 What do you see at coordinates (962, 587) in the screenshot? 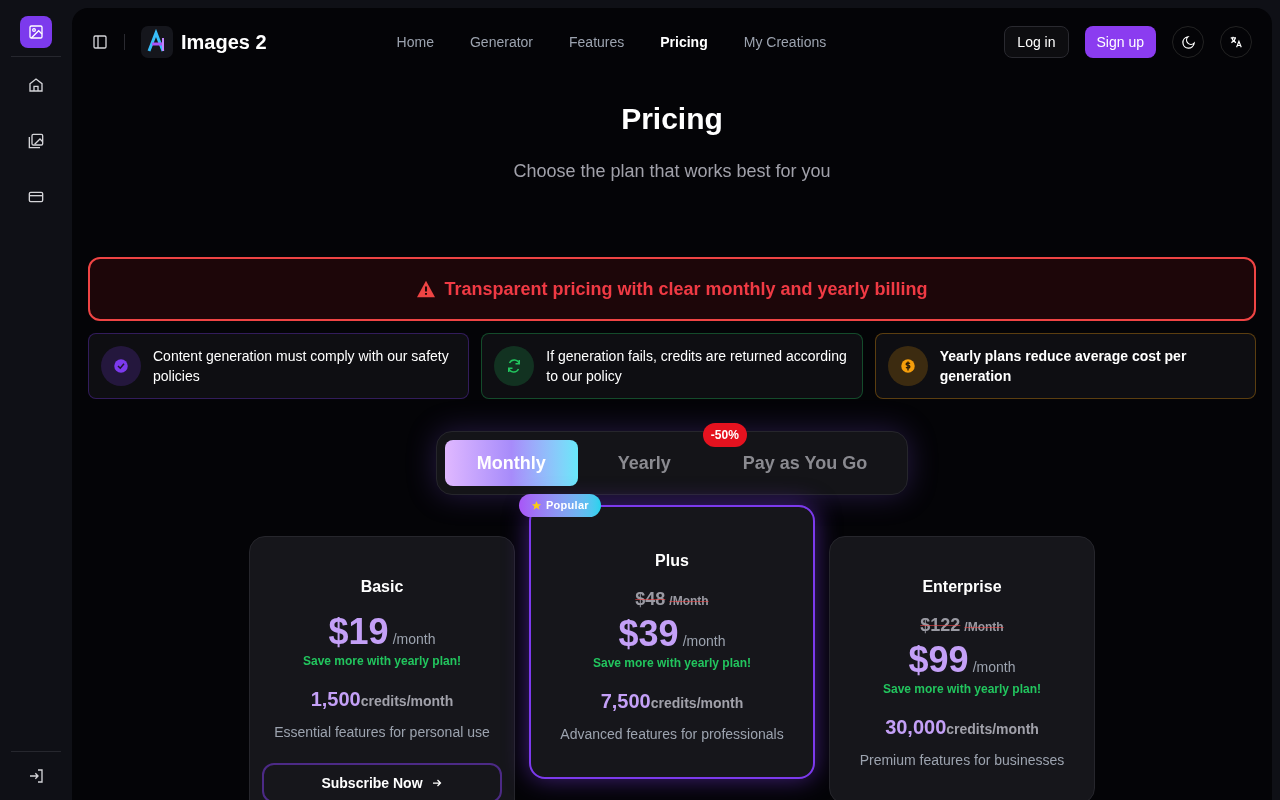
I see `plan-name: Enterprise` at bounding box center [962, 587].